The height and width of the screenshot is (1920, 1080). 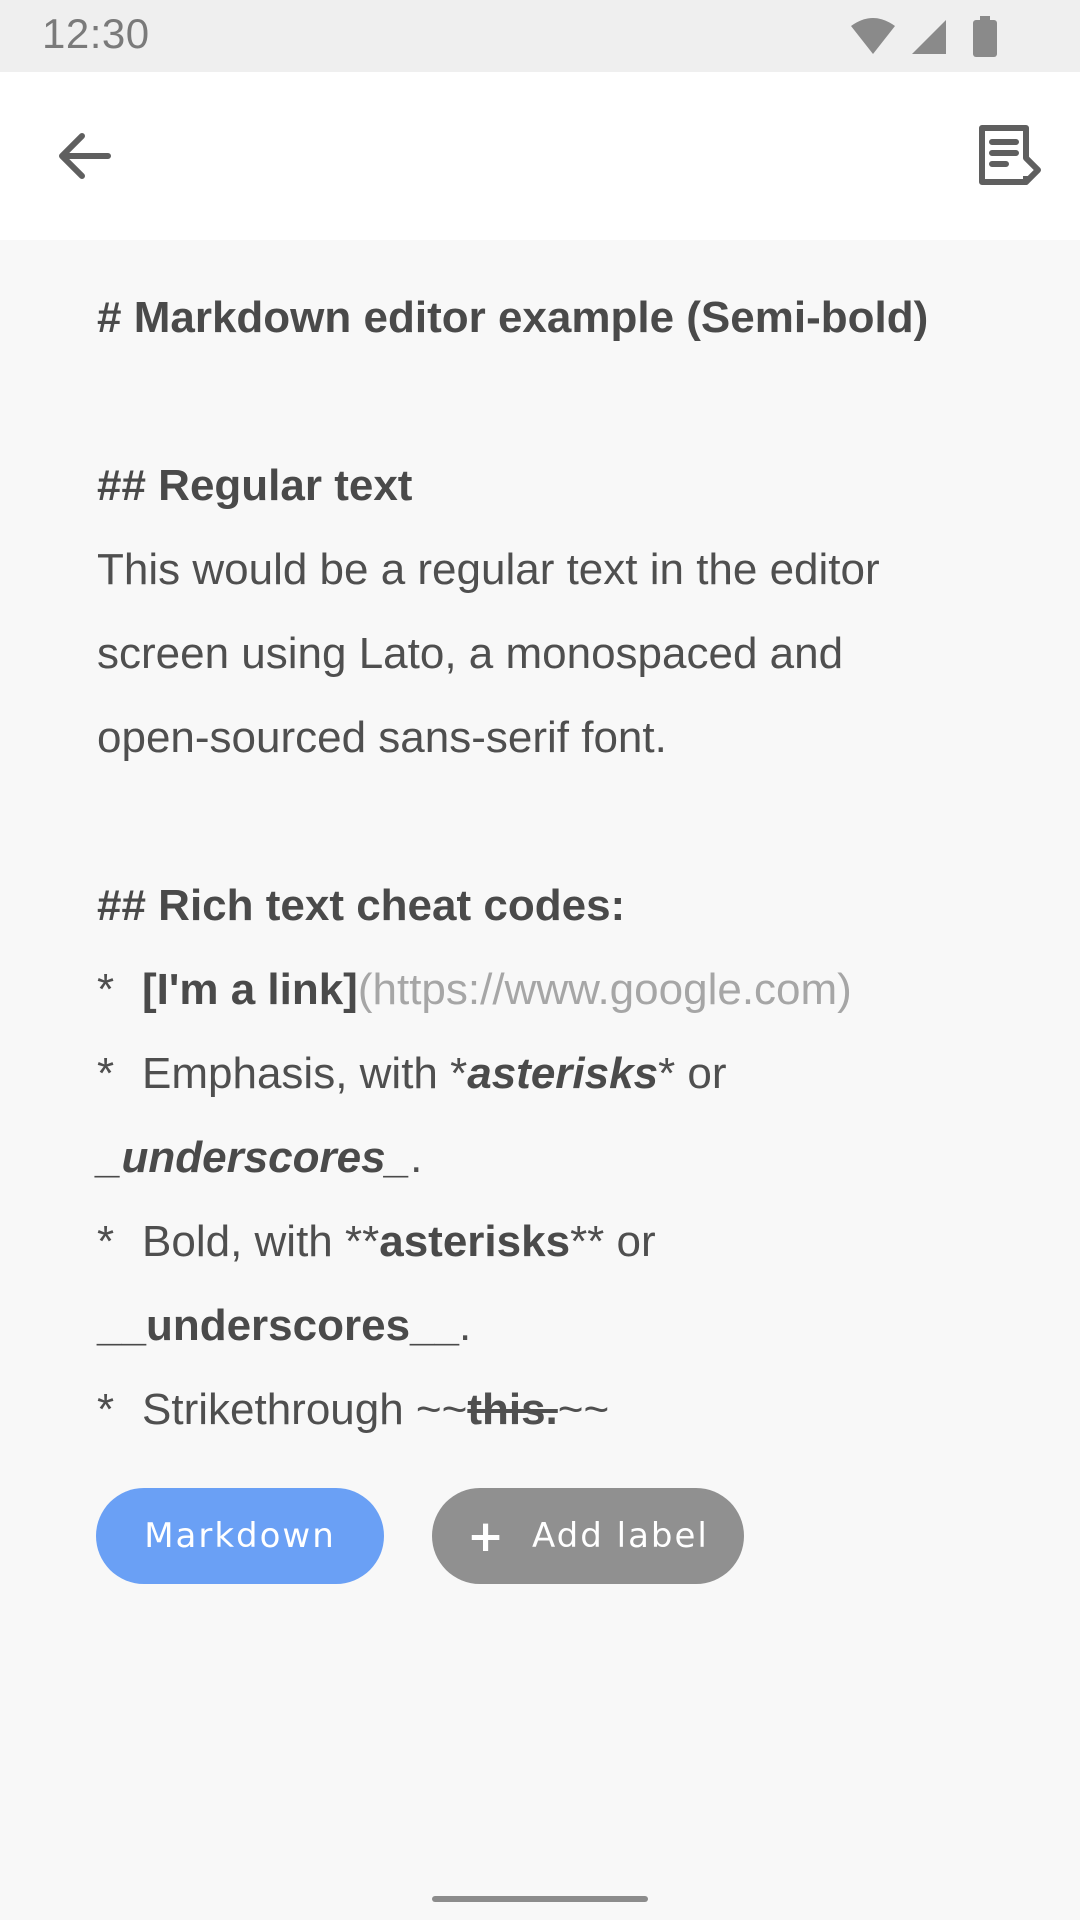 I want to click on bold-word: asterisks, so click(x=475, y=1241).